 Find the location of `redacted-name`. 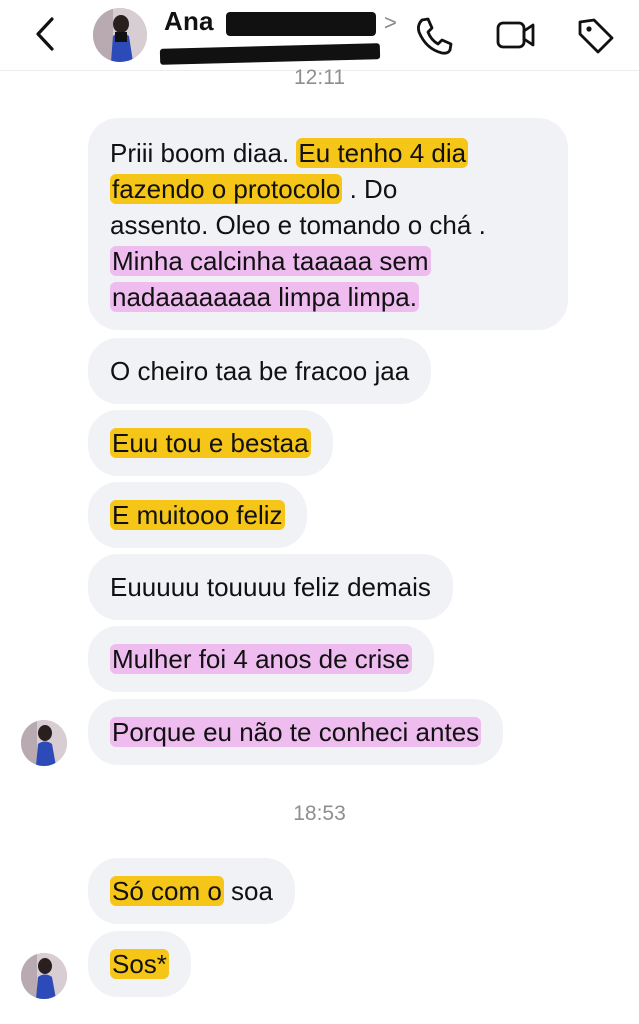

redacted-name is located at coordinates (301, 24).